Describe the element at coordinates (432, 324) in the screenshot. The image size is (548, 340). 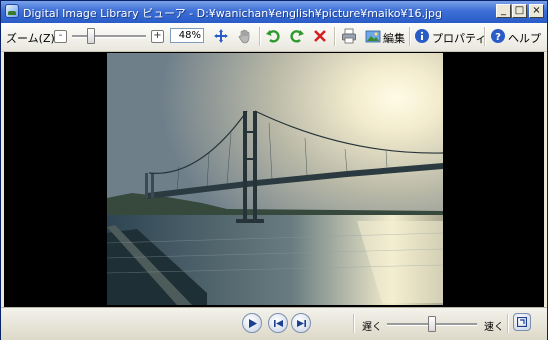
I see `speed-slider-thumb` at that location.